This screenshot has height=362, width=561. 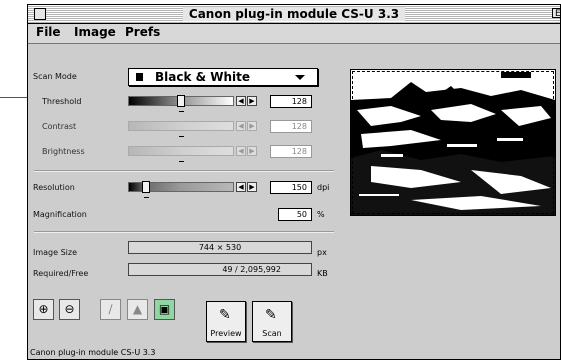 What do you see at coordinates (225, 315) in the screenshot?
I see `preview-icon: ✎` at bounding box center [225, 315].